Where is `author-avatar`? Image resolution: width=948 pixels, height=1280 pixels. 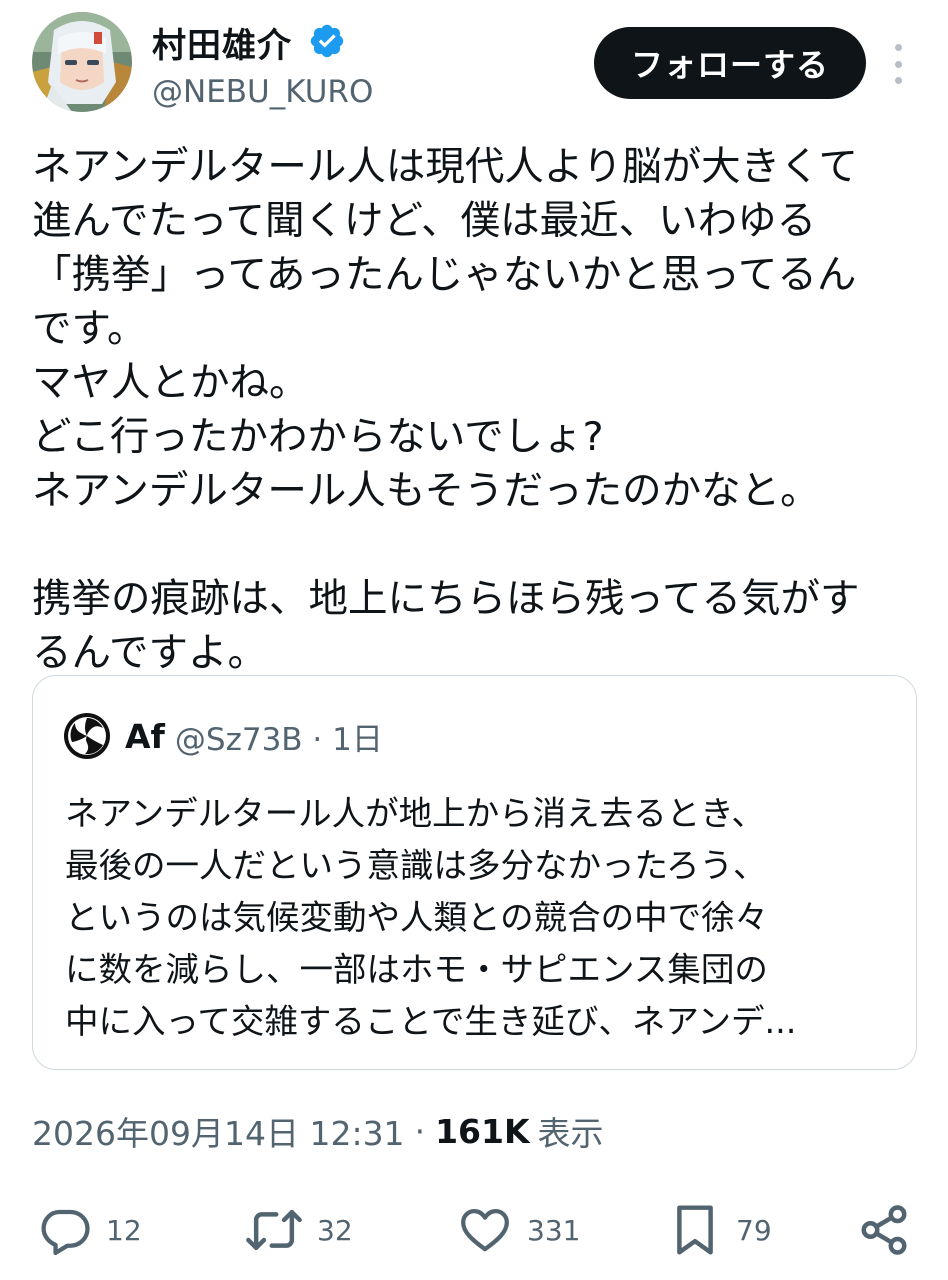 author-avatar is located at coordinates (82, 62).